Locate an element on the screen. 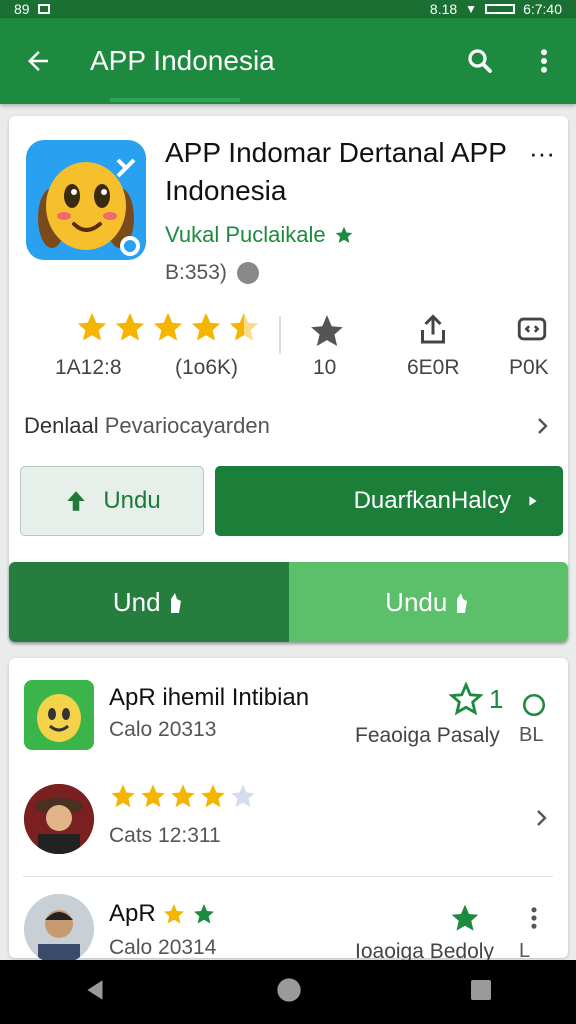 This screenshot has width=576, height=1024. review-count: (1o6K) is located at coordinates (207, 367).